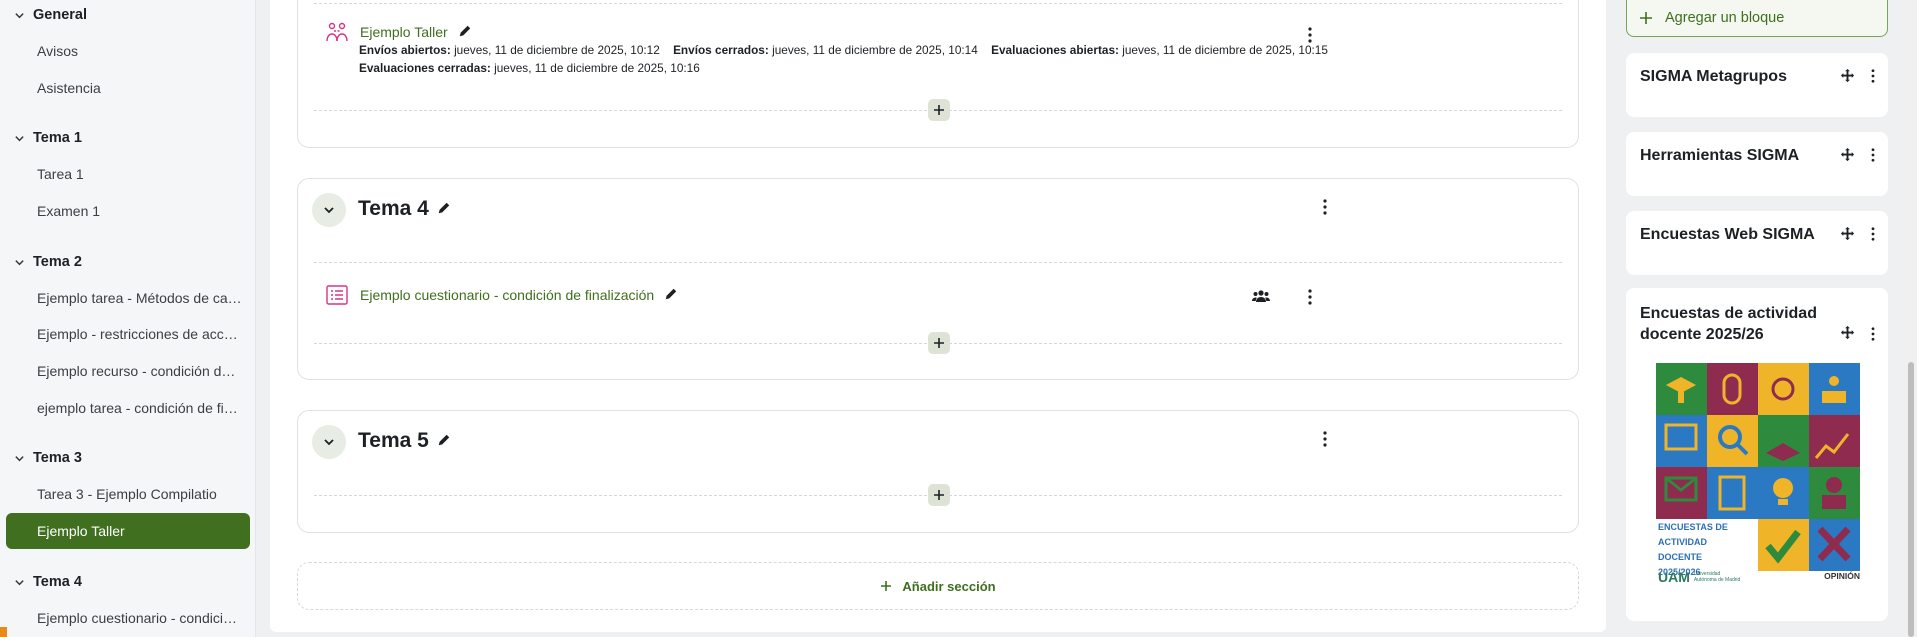 The height and width of the screenshot is (637, 1917). I want to click on course-index-section-general: General, so click(50, 15).